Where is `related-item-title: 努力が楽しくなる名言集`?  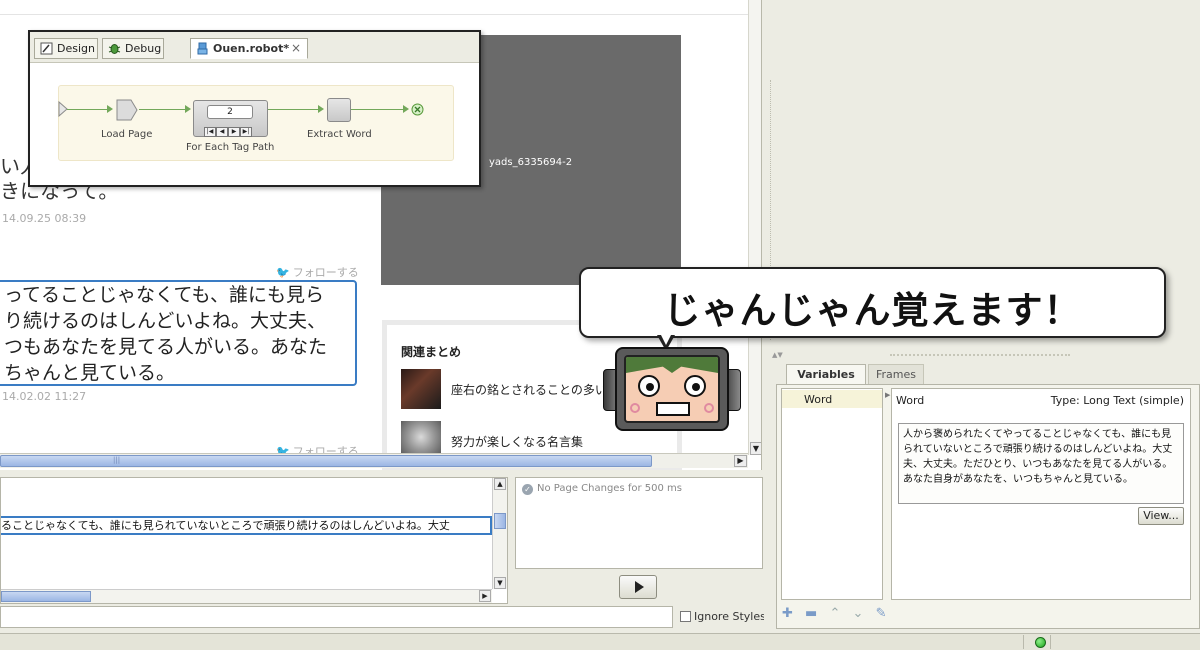
related-item-title: 努力が楽しくなる名言集 is located at coordinates (517, 442).